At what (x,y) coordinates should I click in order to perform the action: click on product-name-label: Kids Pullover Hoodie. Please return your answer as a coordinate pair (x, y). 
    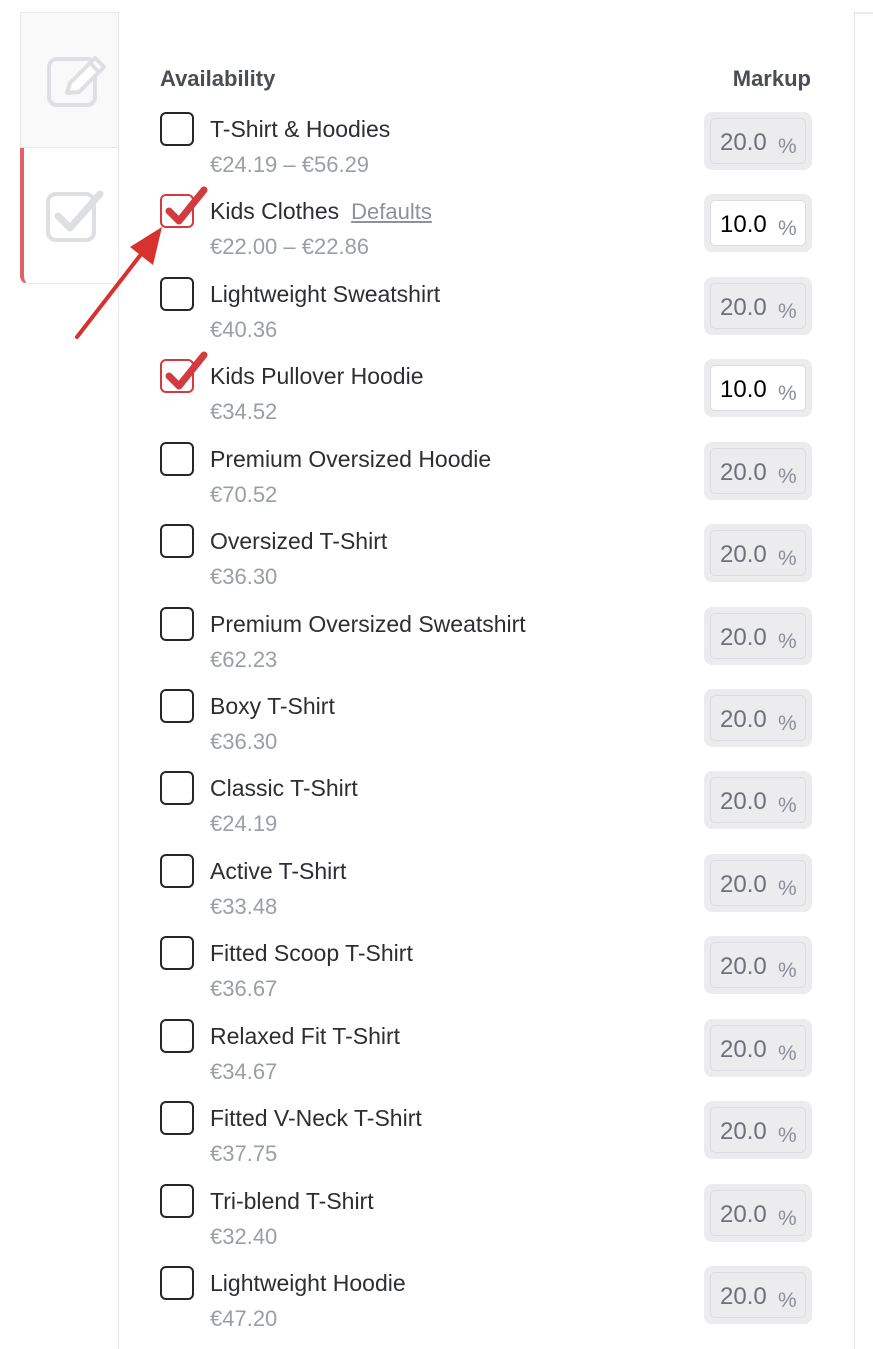
    Looking at the image, I should click on (317, 376).